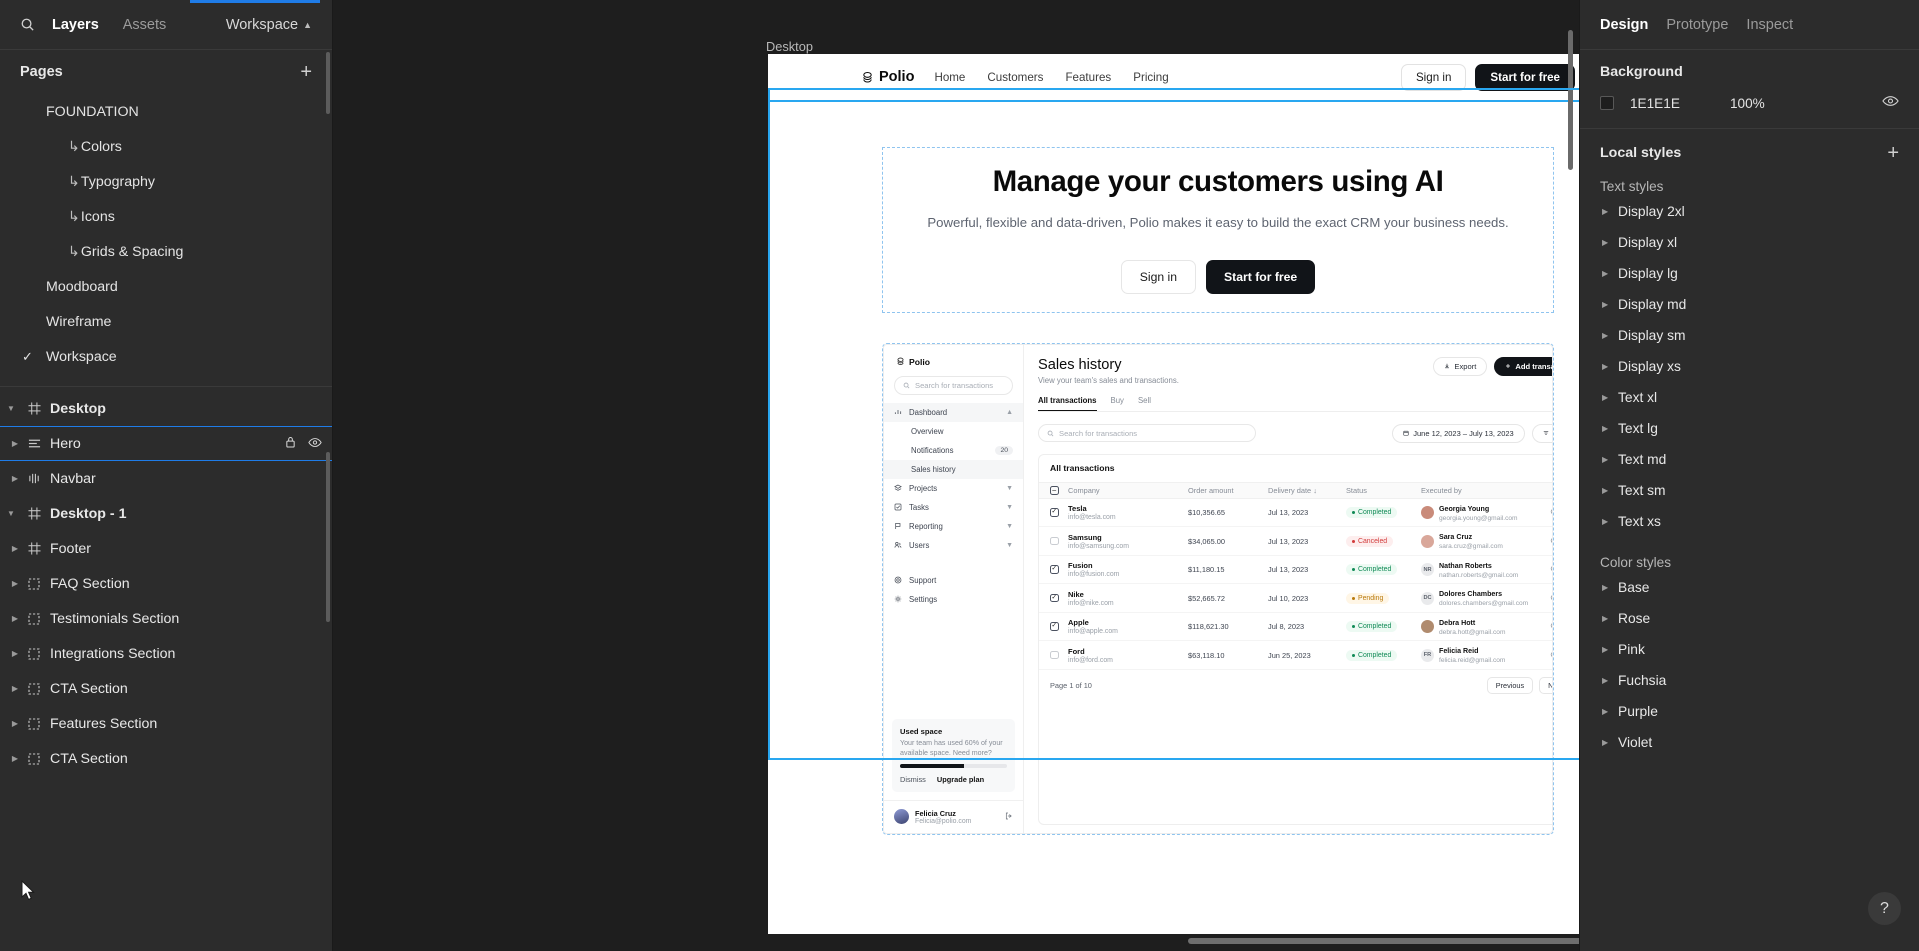 Image resolution: width=1919 pixels, height=951 pixels. Describe the element at coordinates (953, 545) in the screenshot. I see `app-nav-users: Users ▼` at that location.